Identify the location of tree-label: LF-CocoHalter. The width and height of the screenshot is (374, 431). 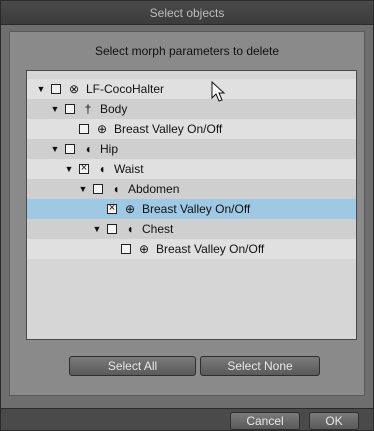
(125, 89).